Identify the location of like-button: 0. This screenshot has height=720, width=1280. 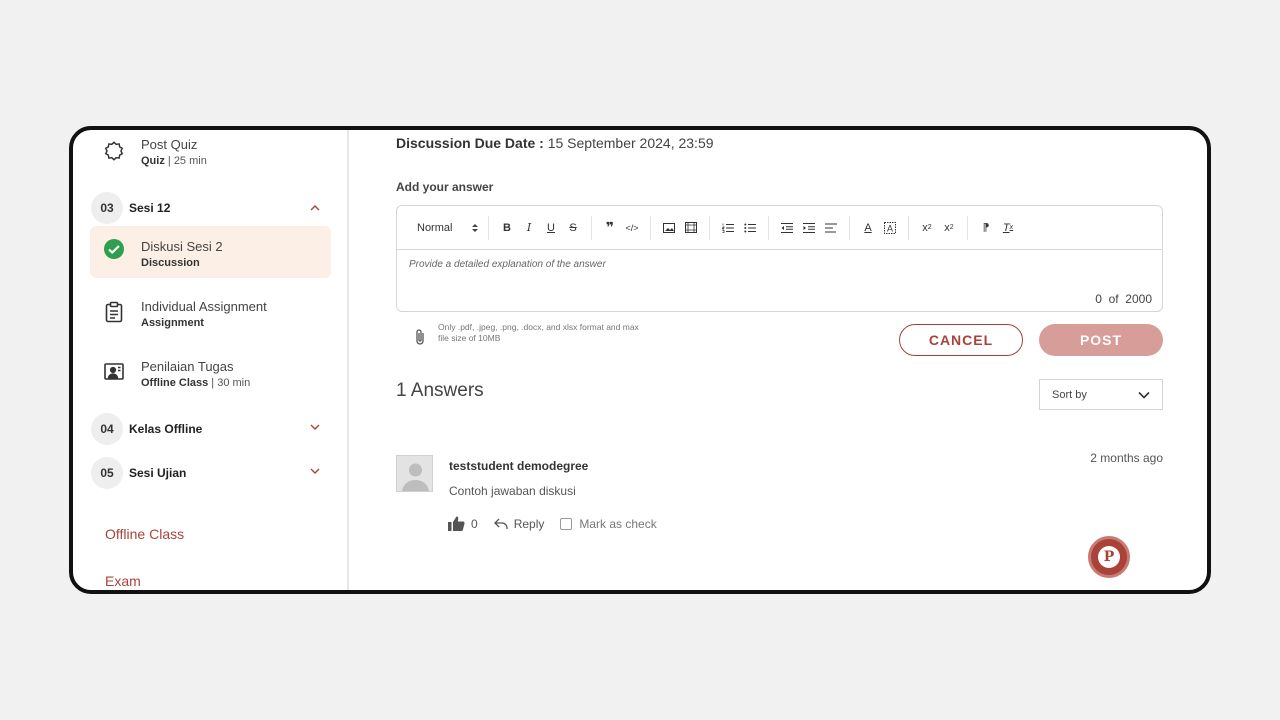
(463, 523).